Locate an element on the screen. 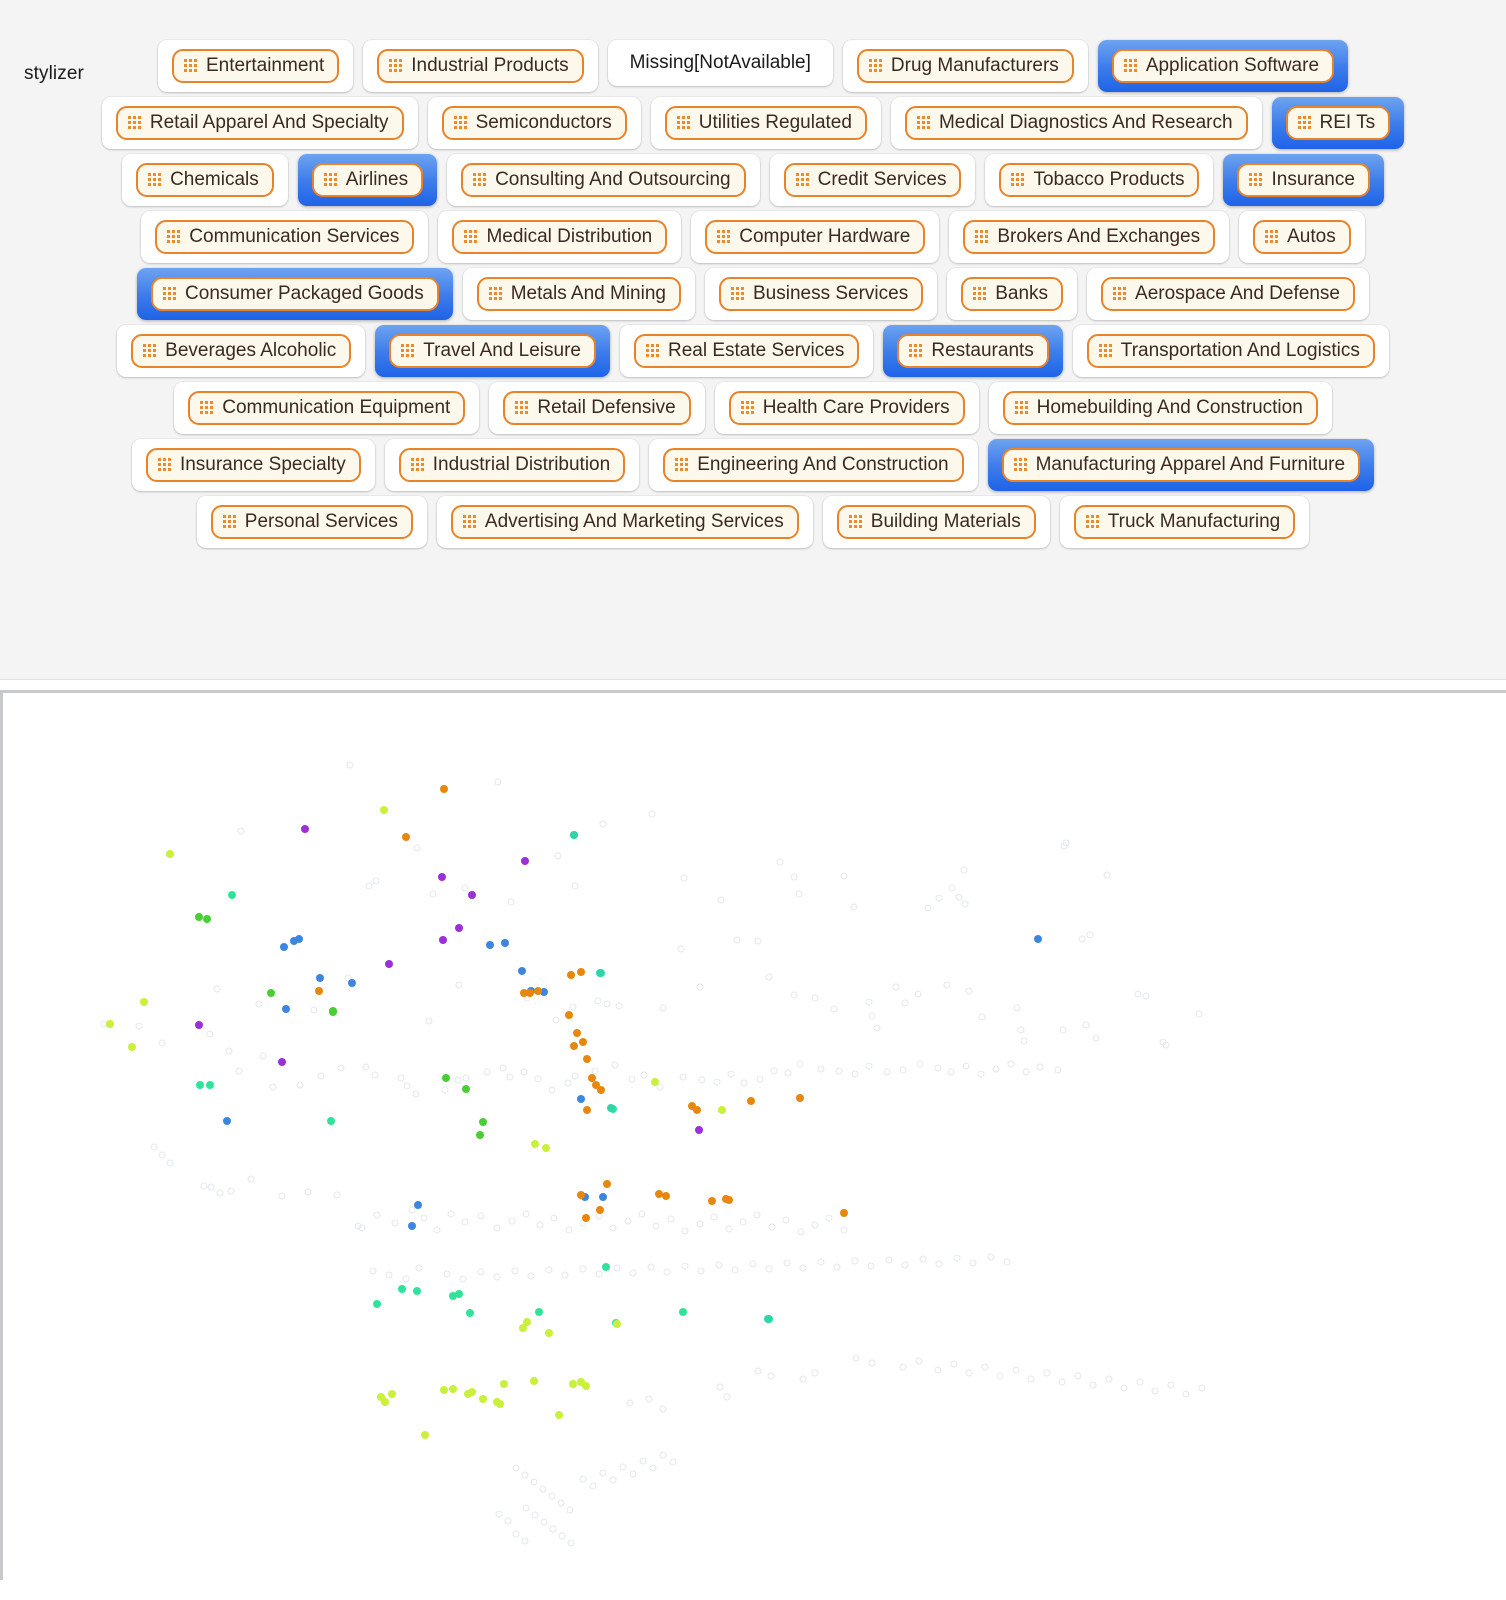  stylizer-chip: Manufacturing Apparel And Furniture is located at coordinates (1181, 465).